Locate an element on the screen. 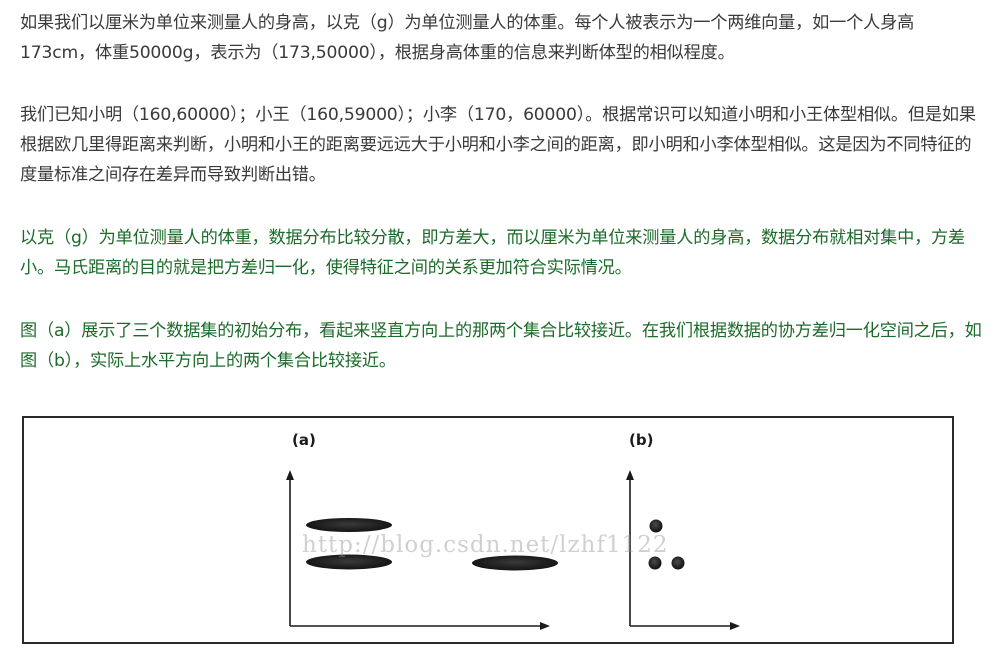 The width and height of the screenshot is (994, 653). panel-b-y-arrow is located at coordinates (630, 475).